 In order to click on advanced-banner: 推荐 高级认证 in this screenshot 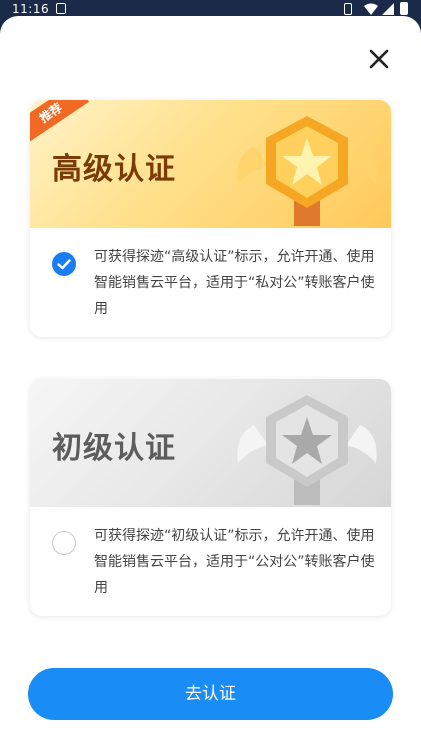, I will do `click(210, 164)`.